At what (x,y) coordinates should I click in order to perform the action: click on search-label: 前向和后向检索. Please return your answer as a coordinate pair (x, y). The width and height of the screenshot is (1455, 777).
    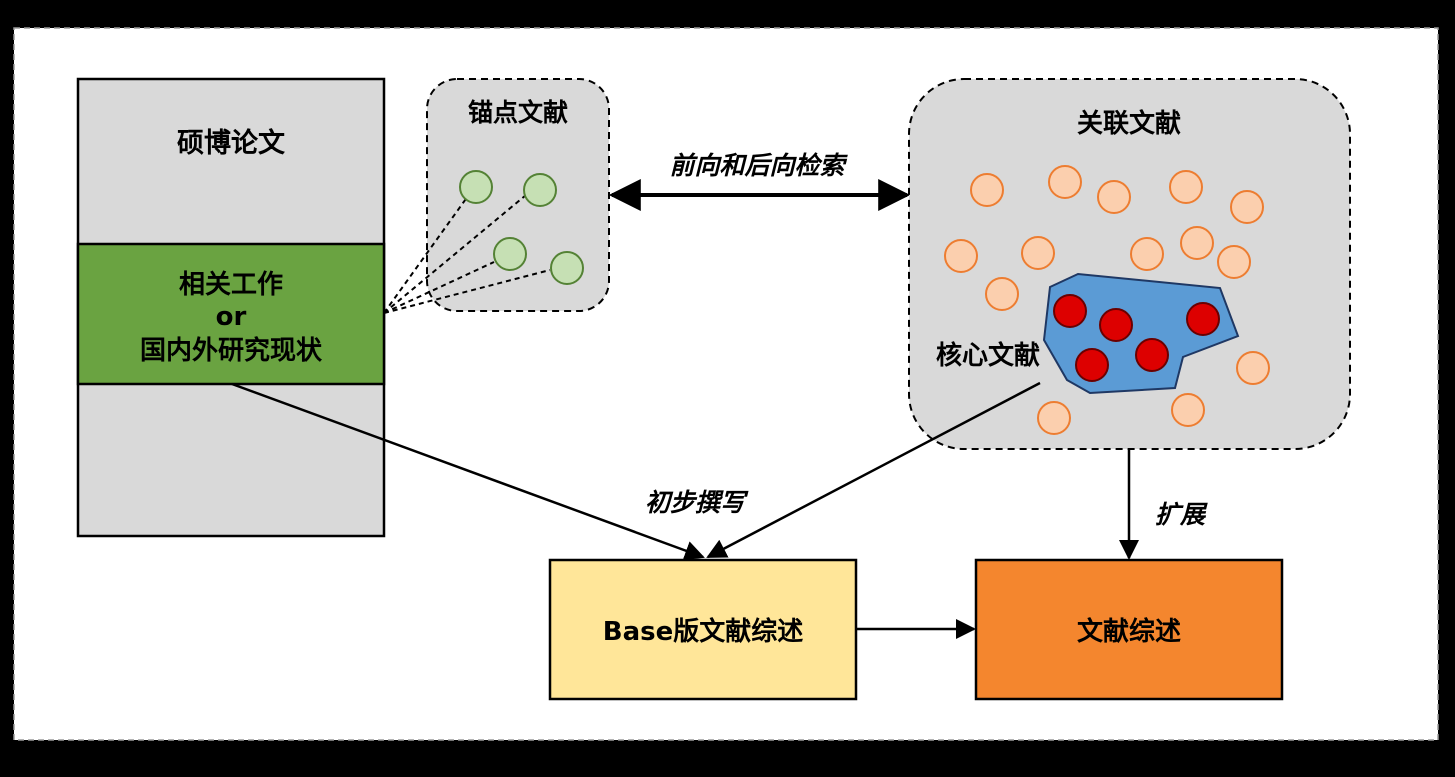
    Looking at the image, I should click on (758, 165).